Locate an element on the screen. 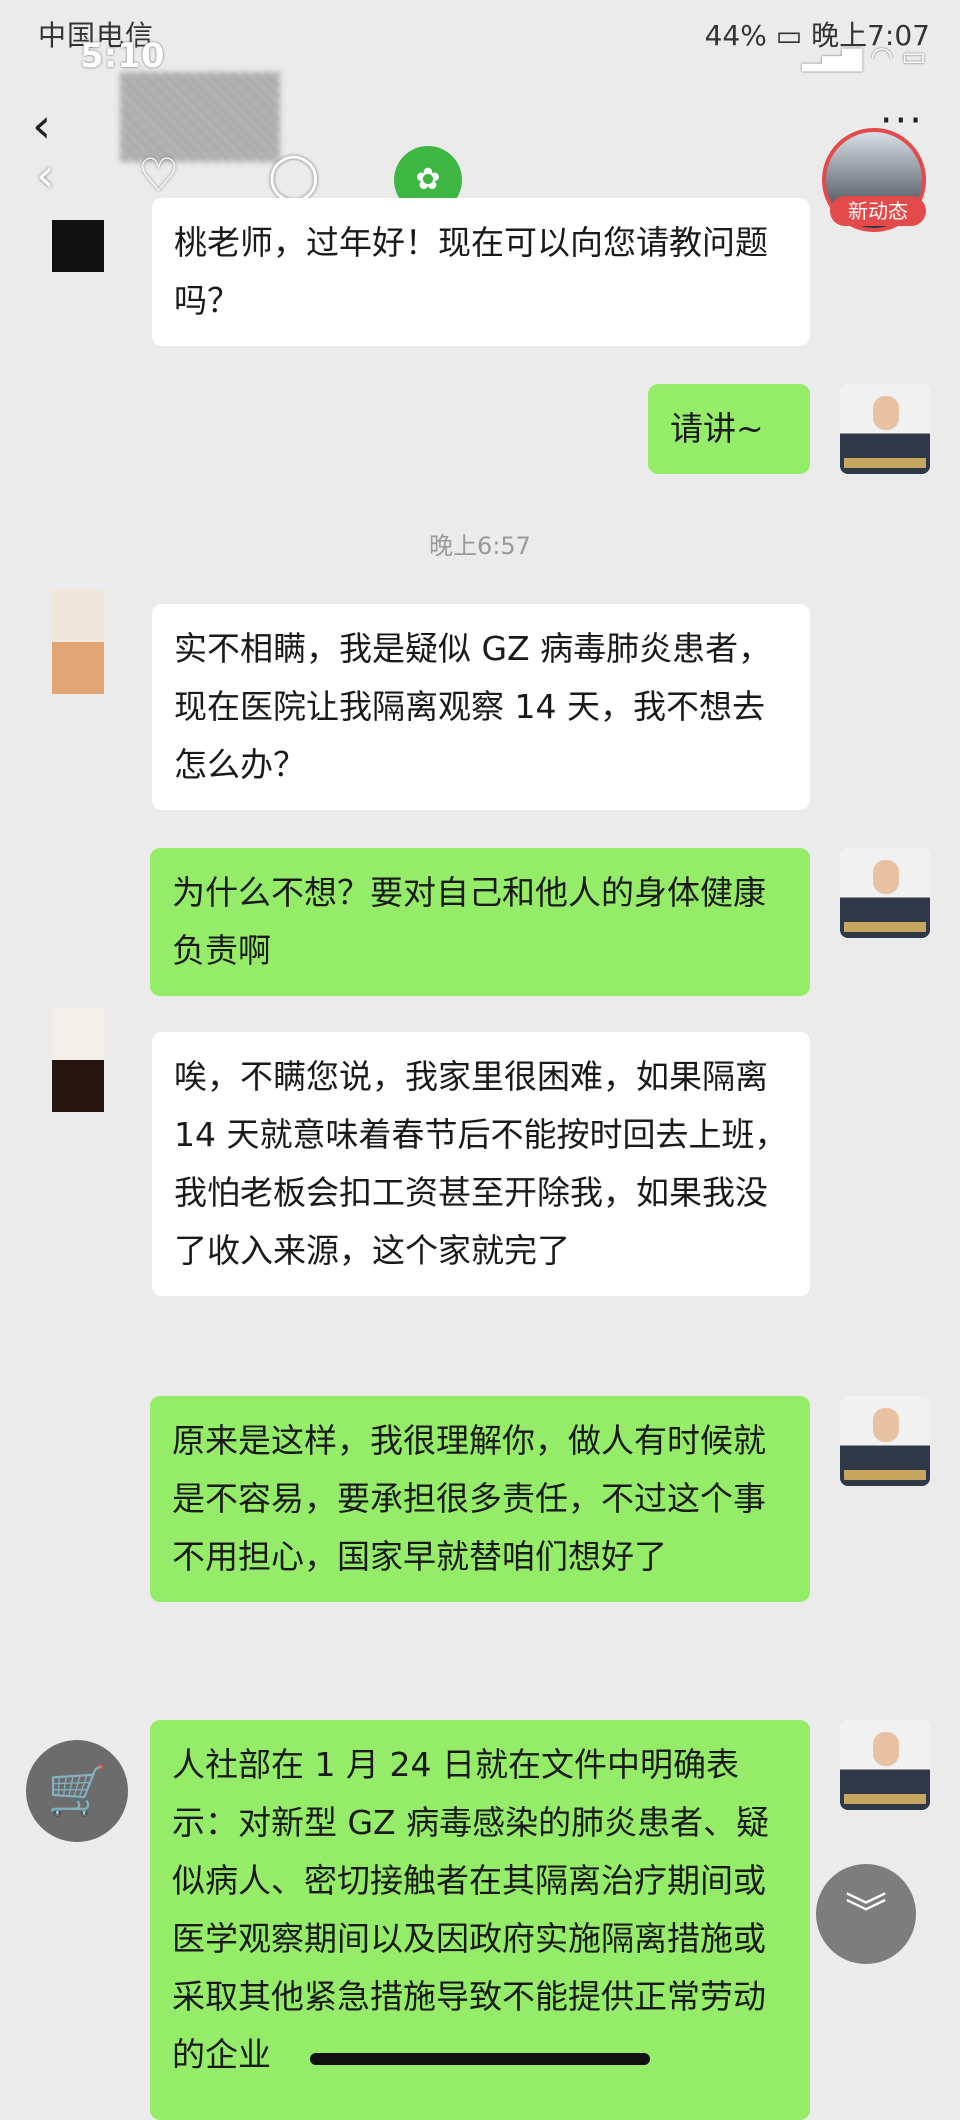 Image resolution: width=960 pixels, height=2120 pixels. message-bubble-outgoing: 请讲~ is located at coordinates (729, 429).